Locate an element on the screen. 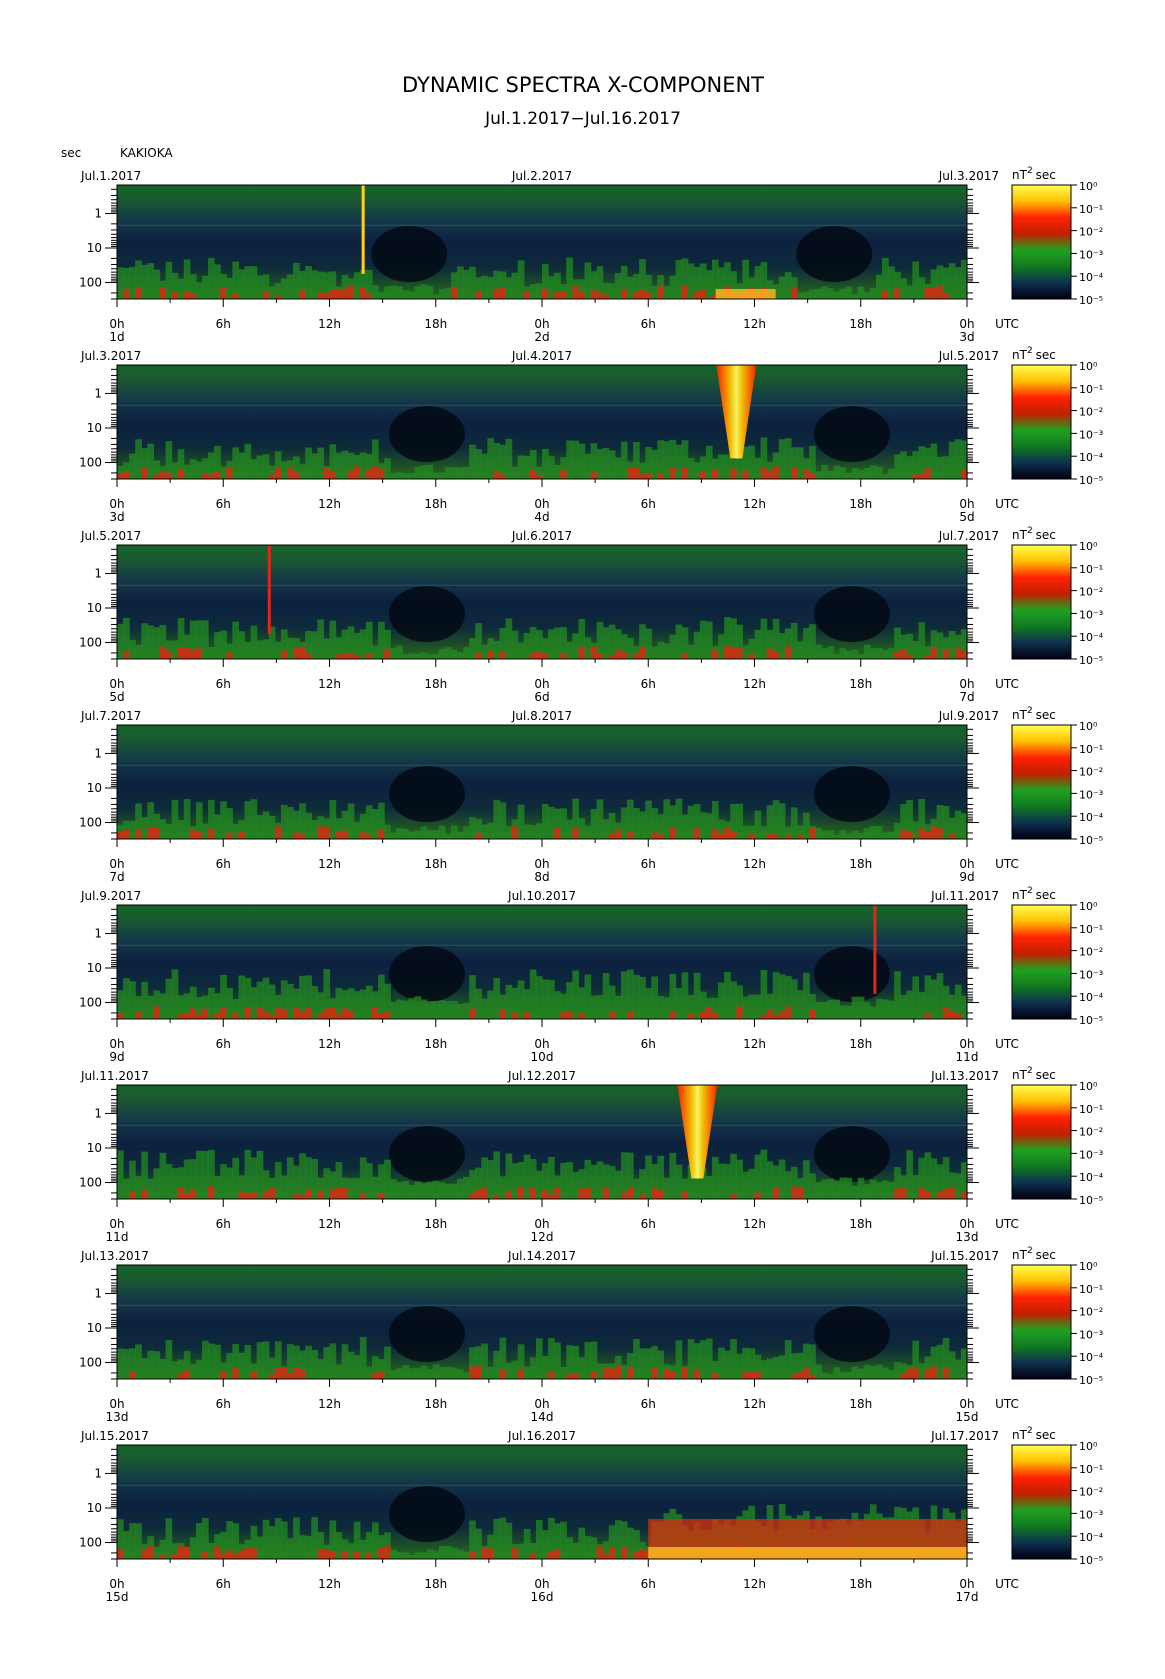  colorbar-tick-label: 10⁰ is located at coordinates (1088, 1086).